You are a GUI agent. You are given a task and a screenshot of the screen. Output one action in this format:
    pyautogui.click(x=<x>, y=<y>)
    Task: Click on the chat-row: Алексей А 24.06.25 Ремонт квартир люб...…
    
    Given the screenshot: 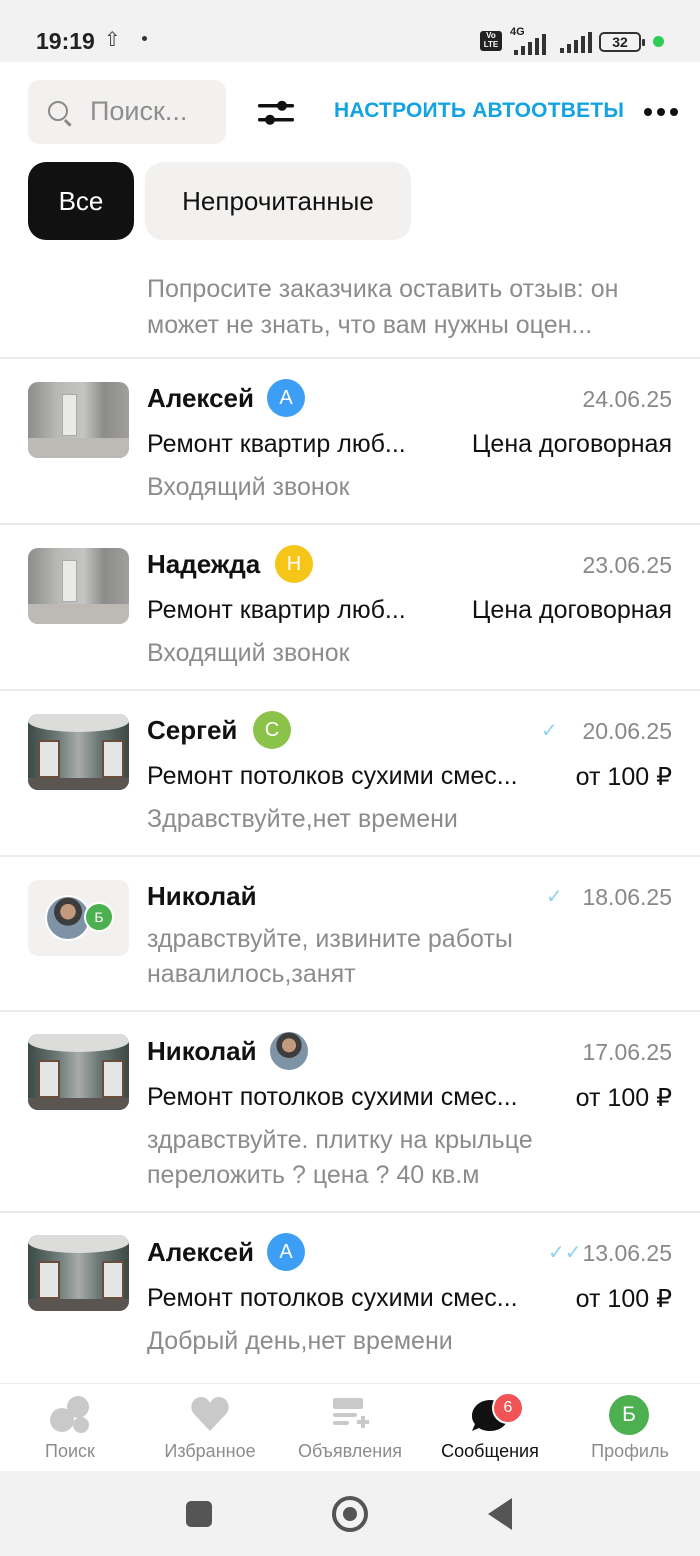 What is the action you would take?
    pyautogui.click(x=350, y=441)
    